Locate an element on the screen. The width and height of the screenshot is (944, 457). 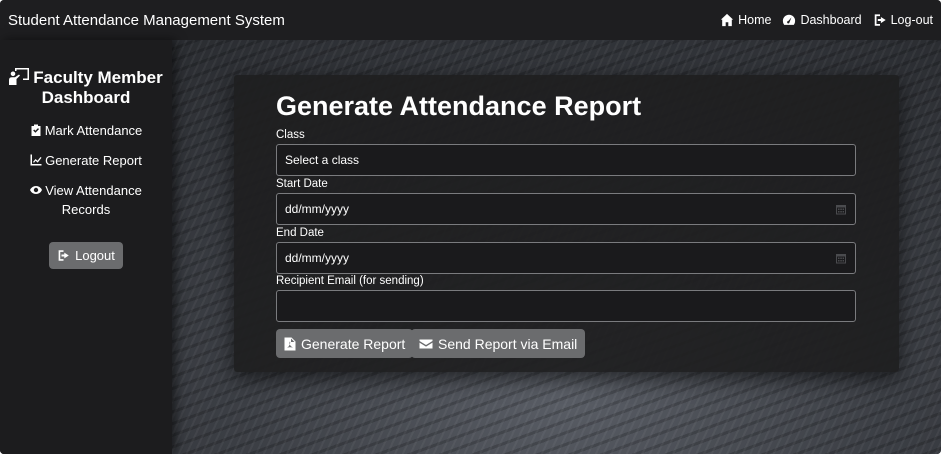
sidebar-title-text: Faculty Member Dashboard is located at coordinates (98, 87).